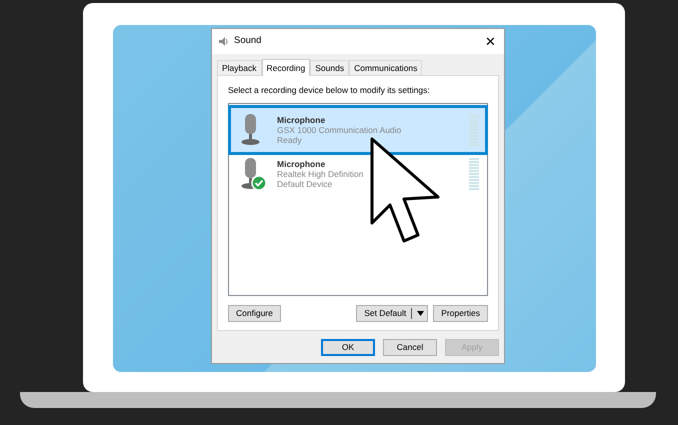 The height and width of the screenshot is (425, 678). What do you see at coordinates (330, 68) in the screenshot?
I see `tab: Sounds` at bounding box center [330, 68].